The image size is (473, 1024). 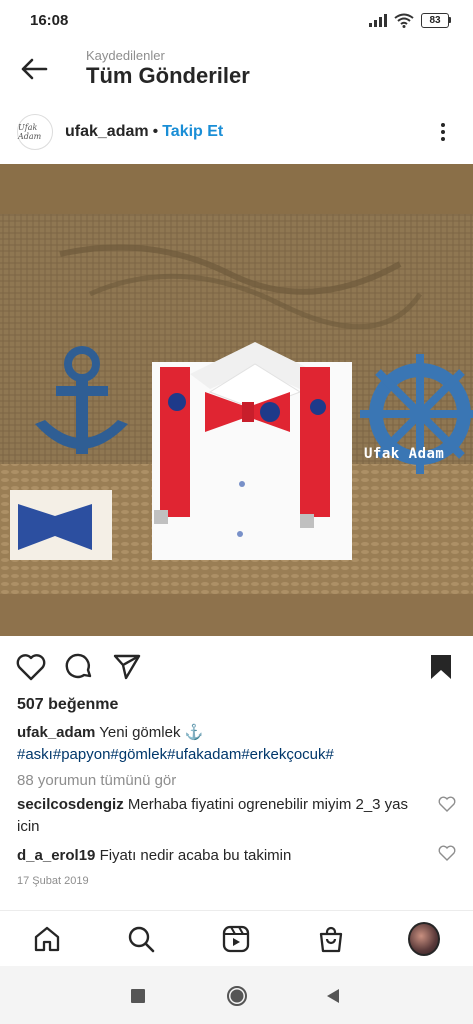 I want to click on reels-icon, so click(x=236, y=939).